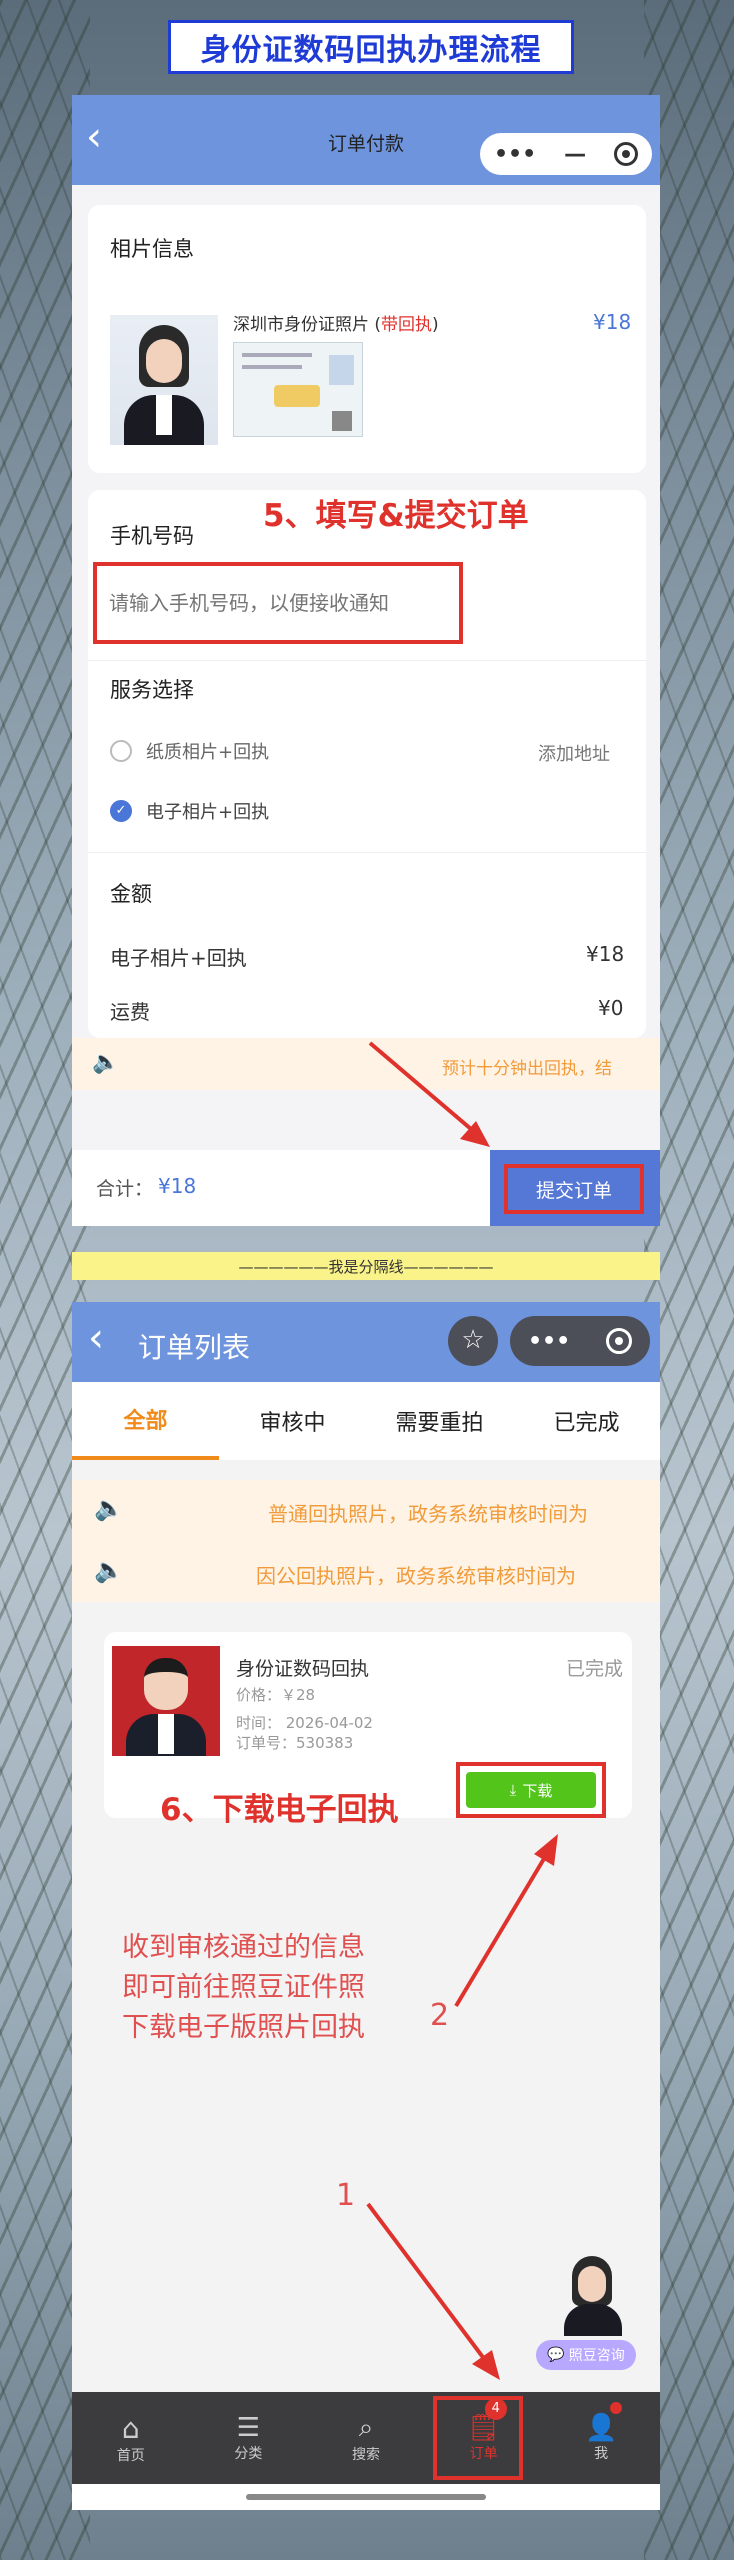  What do you see at coordinates (611, 1008) in the screenshot?
I see `shipping-value: ¥0` at bounding box center [611, 1008].